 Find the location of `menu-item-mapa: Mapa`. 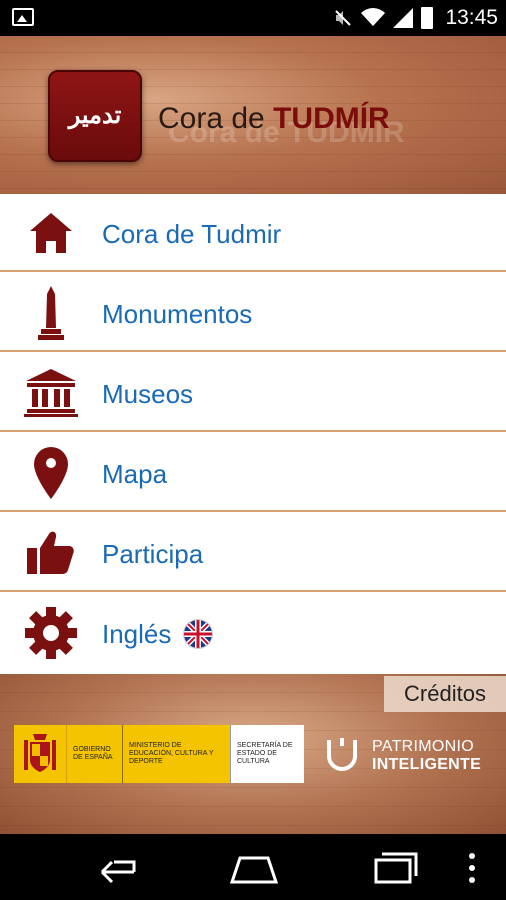

menu-item-mapa: Mapa is located at coordinates (253, 473).